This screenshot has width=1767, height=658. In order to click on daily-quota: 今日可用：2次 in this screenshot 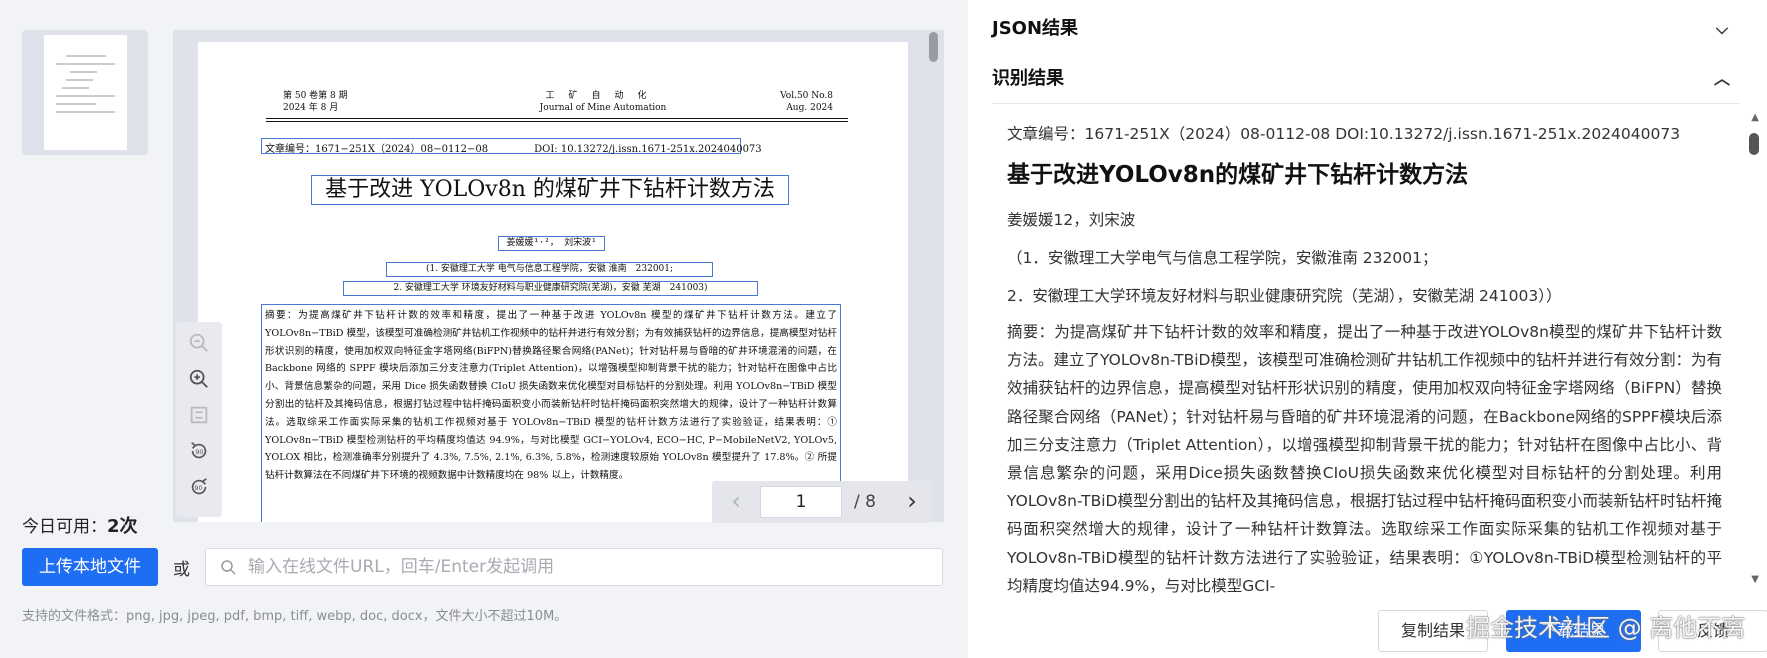, I will do `click(80, 526)`.